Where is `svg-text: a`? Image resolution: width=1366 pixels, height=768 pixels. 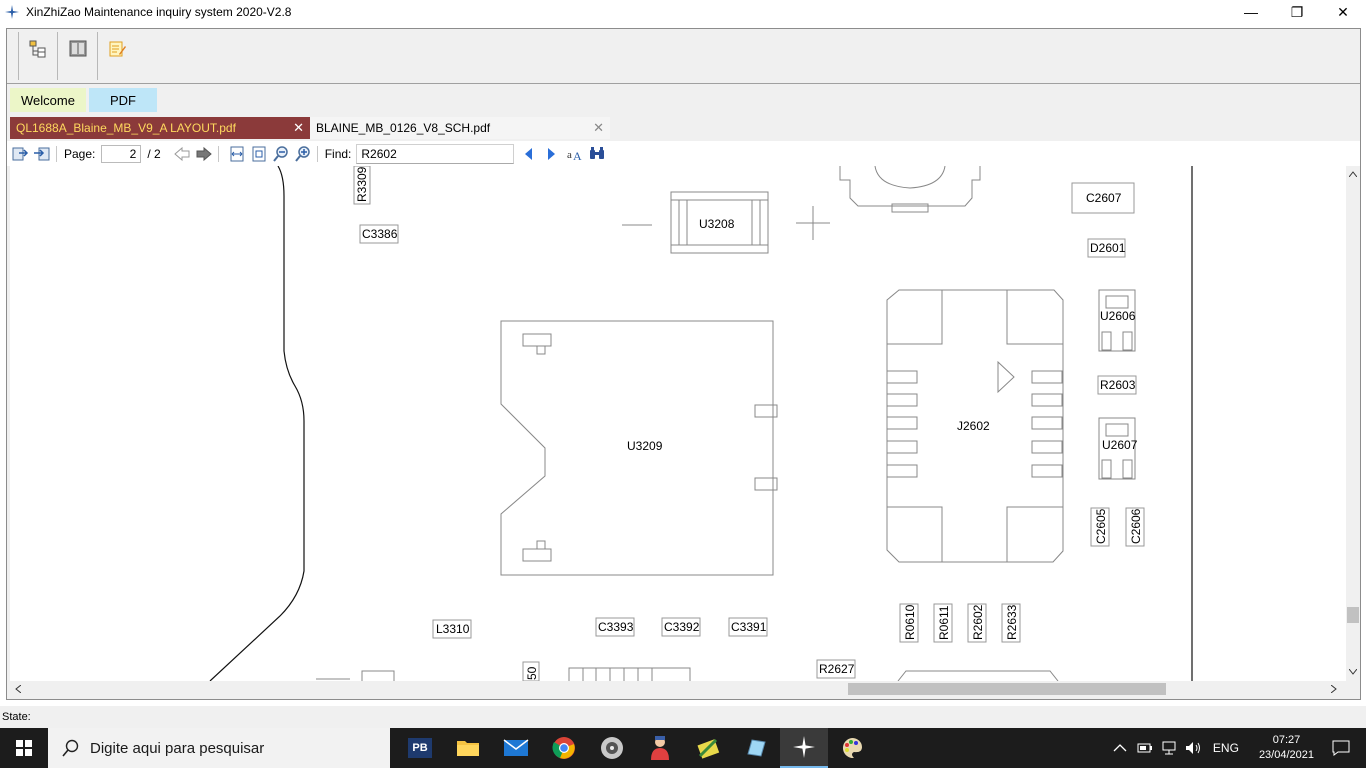
svg-text: a is located at coordinates (569, 155).